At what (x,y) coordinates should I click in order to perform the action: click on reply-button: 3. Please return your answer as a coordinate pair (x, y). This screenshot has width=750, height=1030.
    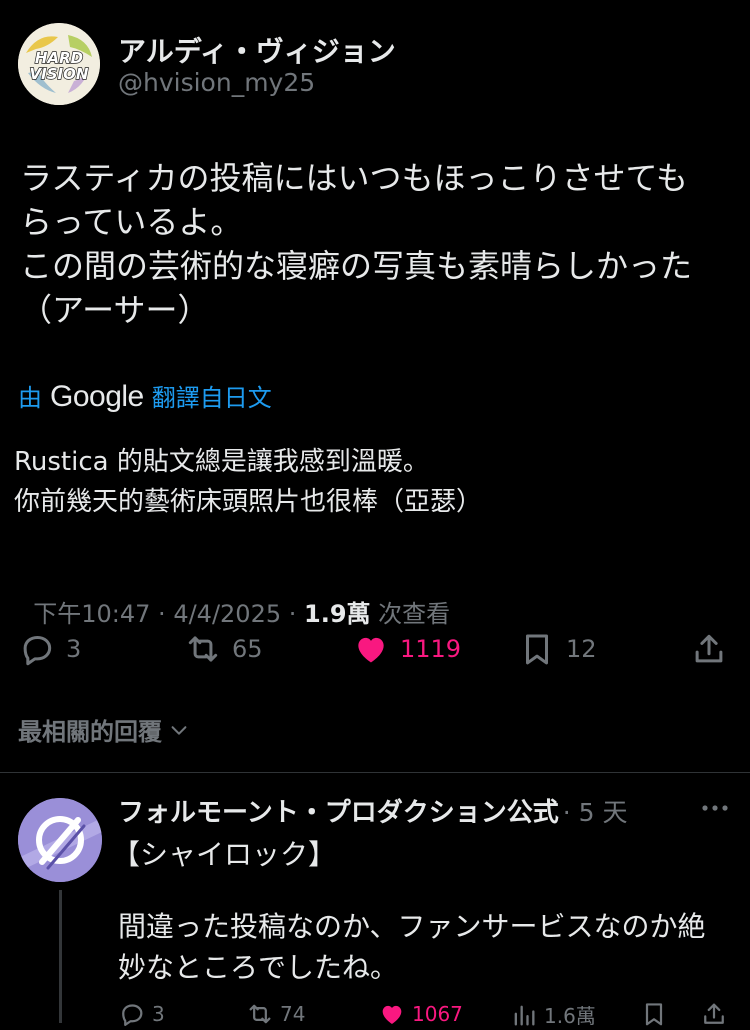
    Looking at the image, I should click on (49, 649).